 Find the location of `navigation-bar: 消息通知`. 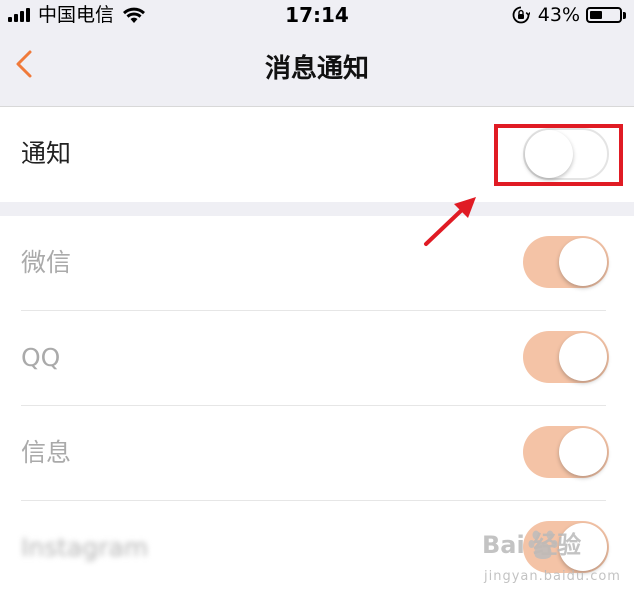

navigation-bar: 消息通知 is located at coordinates (317, 68).